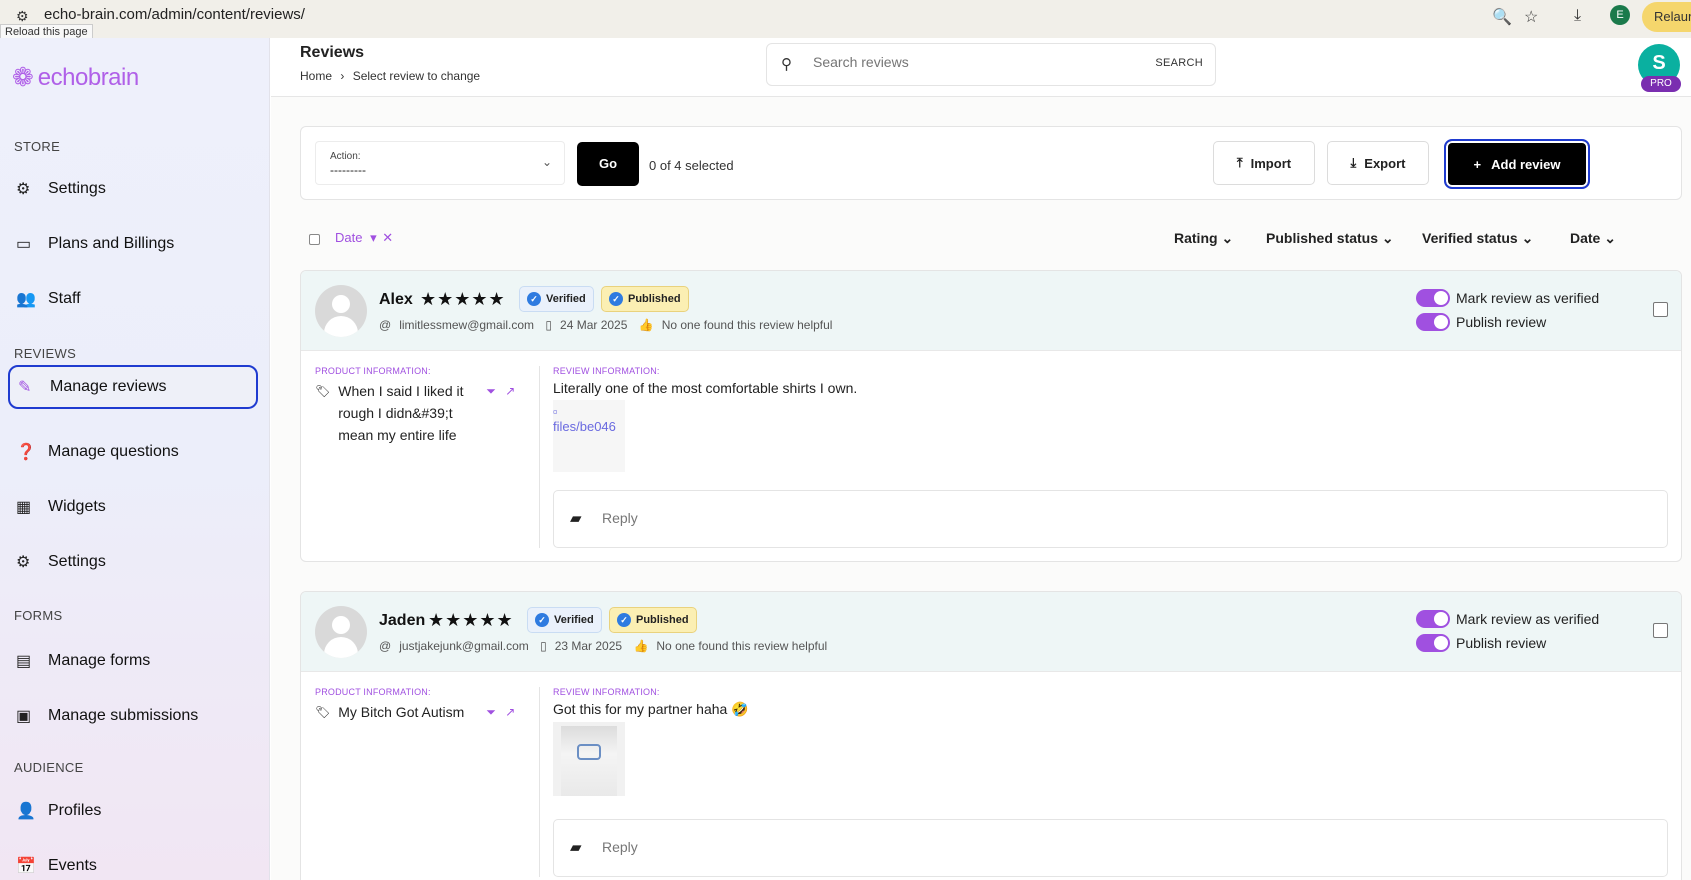  I want to click on review-image: ▫ files/be046, so click(589, 436).